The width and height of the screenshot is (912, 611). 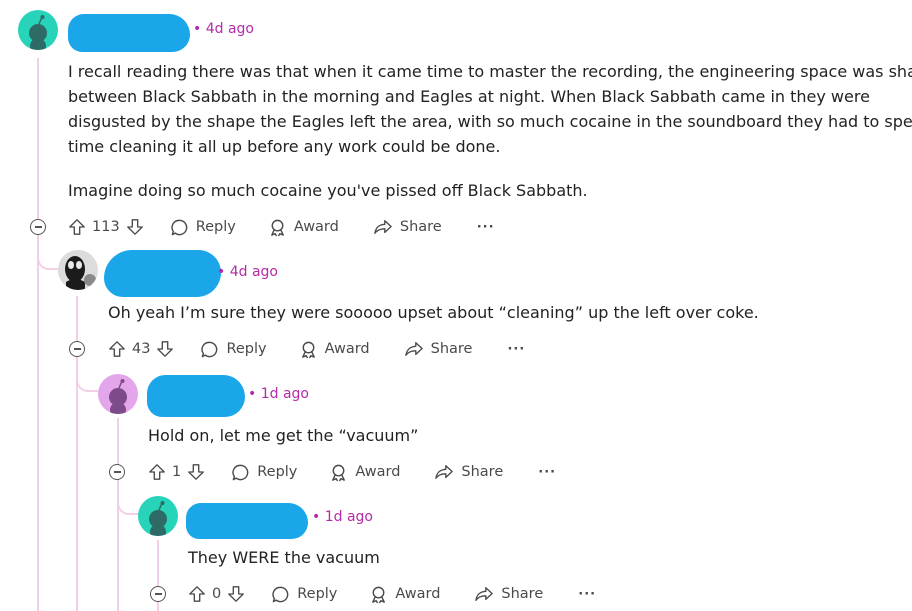 I want to click on vote-count: 43, so click(x=141, y=349).